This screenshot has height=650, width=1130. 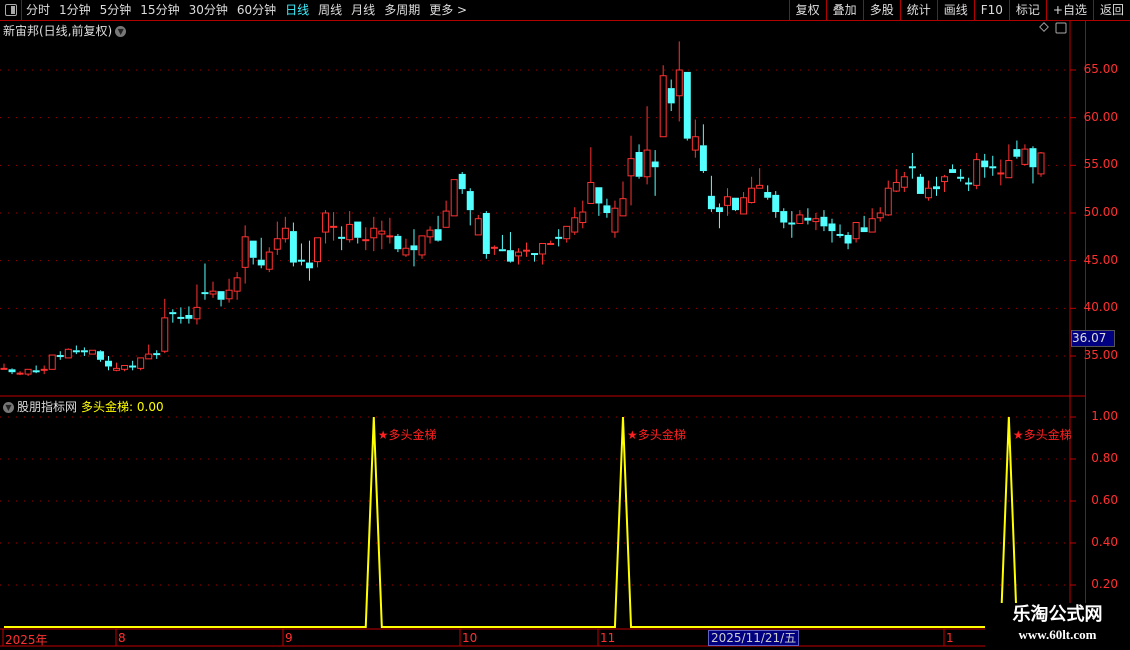 I want to click on indicator-tick-label: 0.20, so click(x=1104, y=584).